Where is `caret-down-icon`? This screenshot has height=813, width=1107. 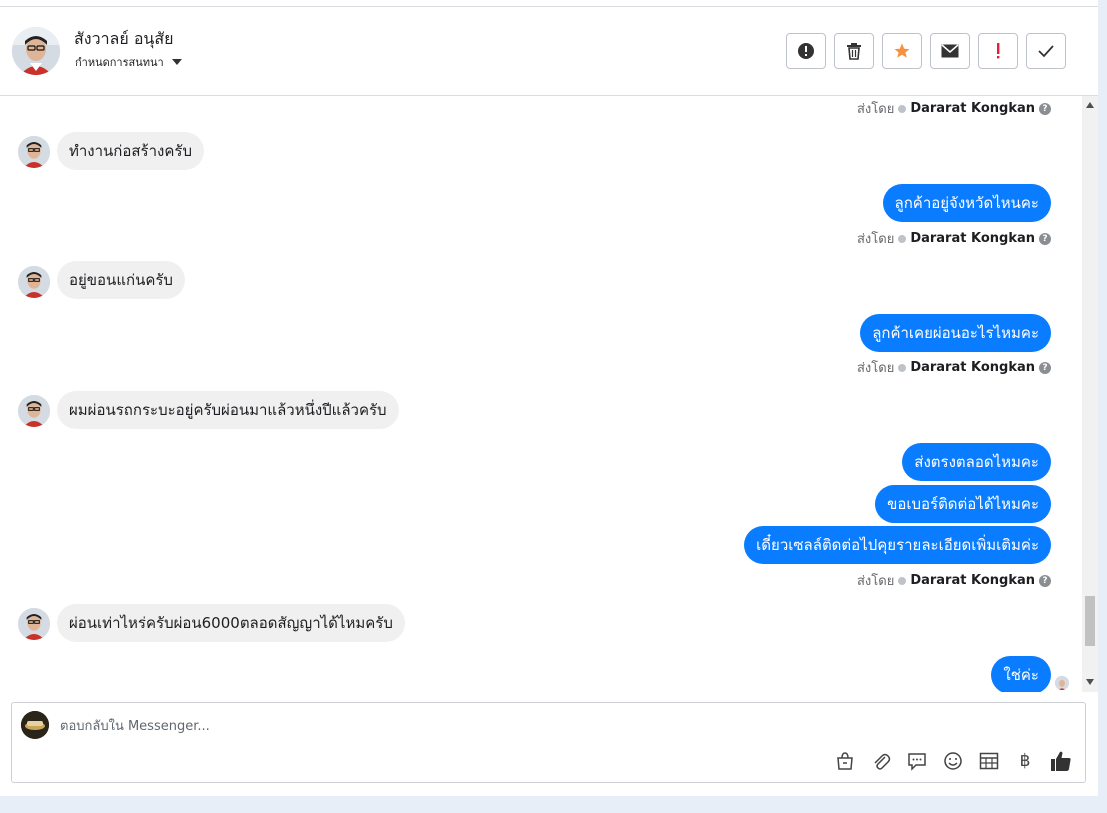
caret-down-icon is located at coordinates (176, 62).